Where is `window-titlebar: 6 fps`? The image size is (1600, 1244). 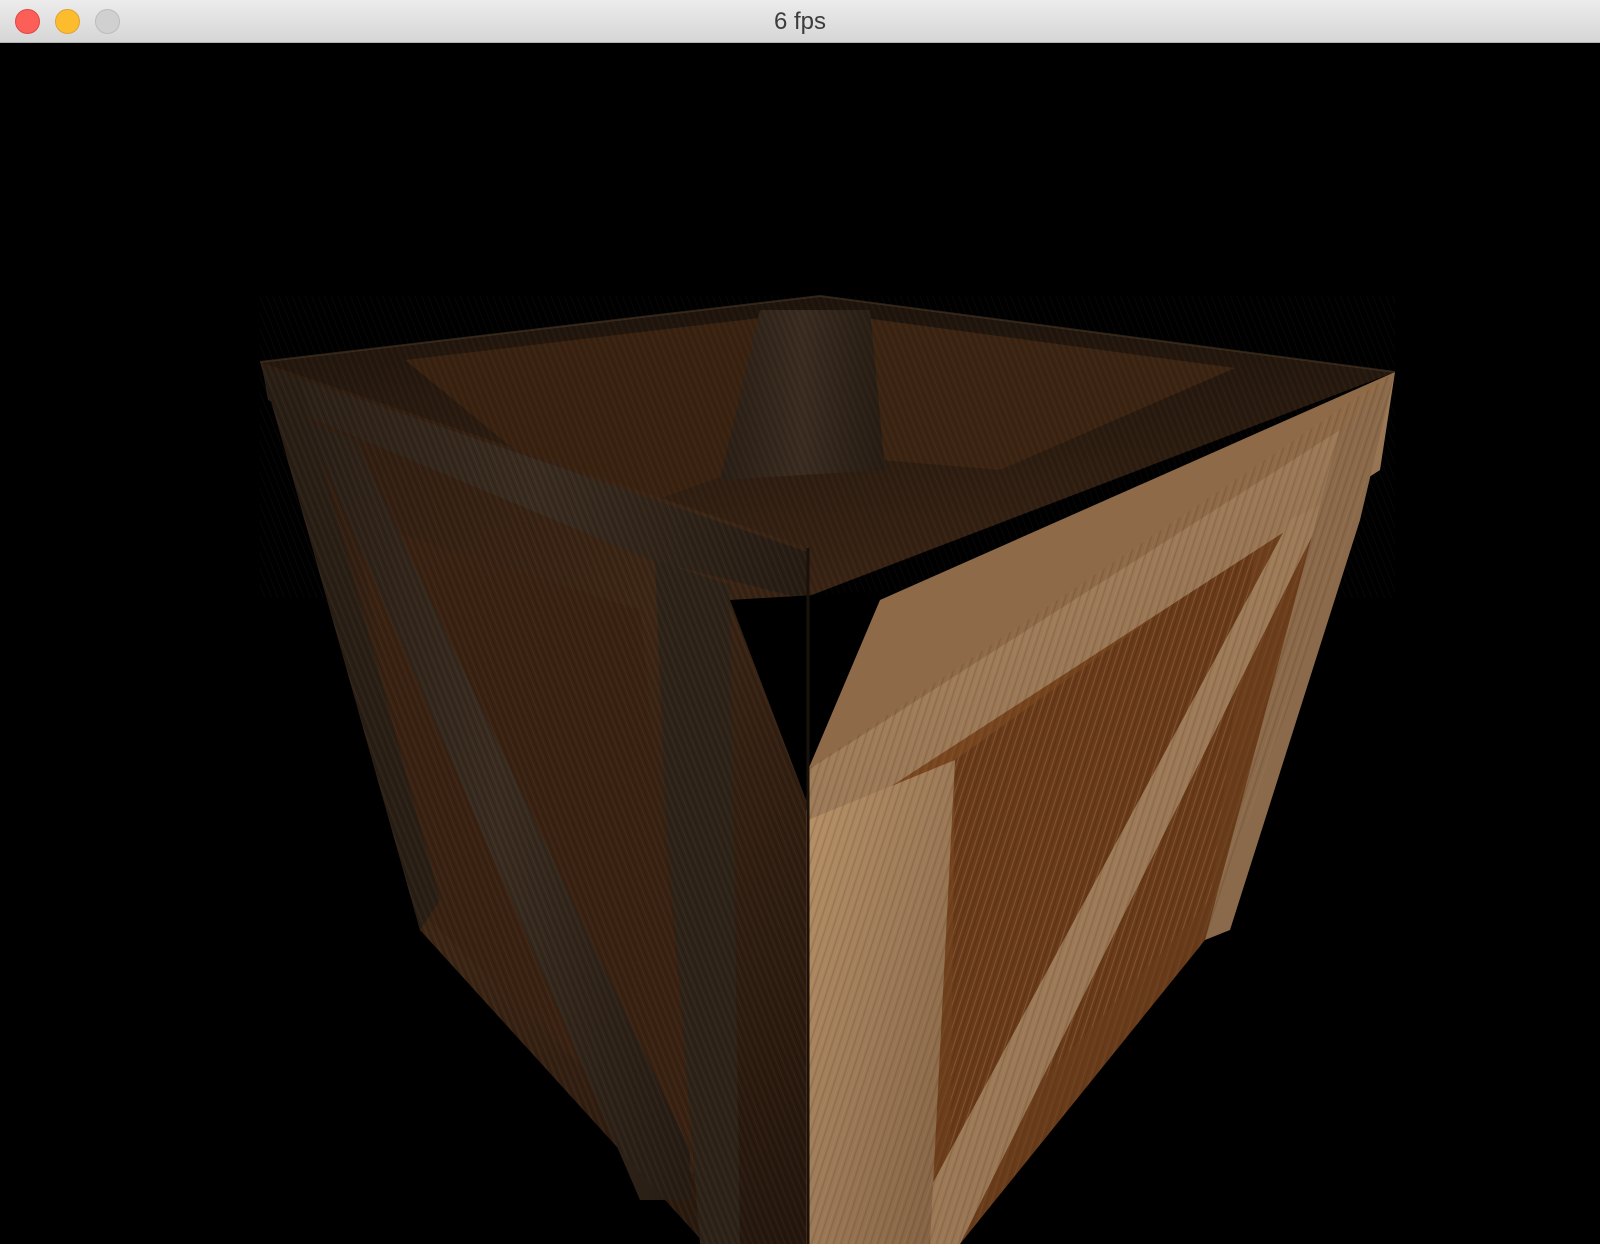 window-titlebar: 6 fps is located at coordinates (800, 21).